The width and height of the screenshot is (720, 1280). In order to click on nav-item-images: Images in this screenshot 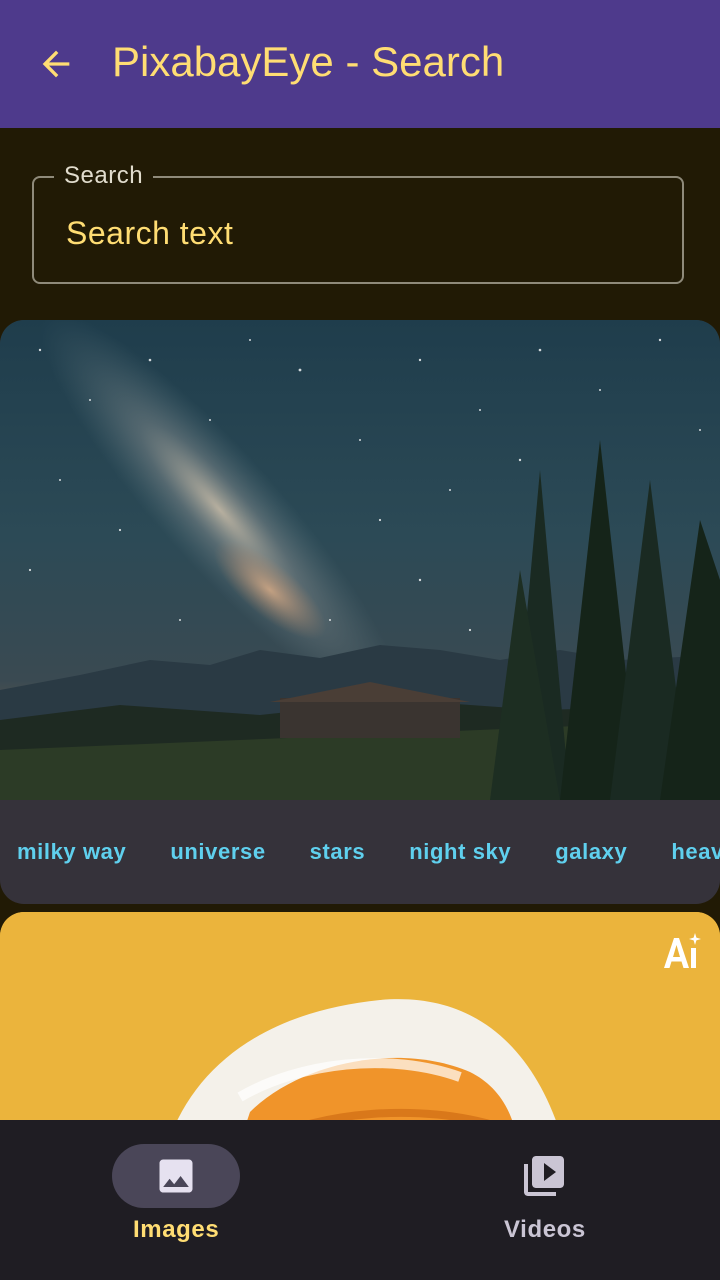, I will do `click(180, 1200)`.